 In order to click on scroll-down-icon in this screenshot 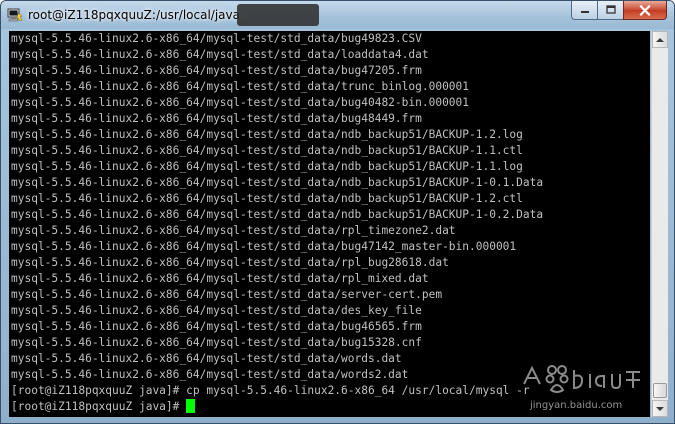, I will do `click(660, 408)`.